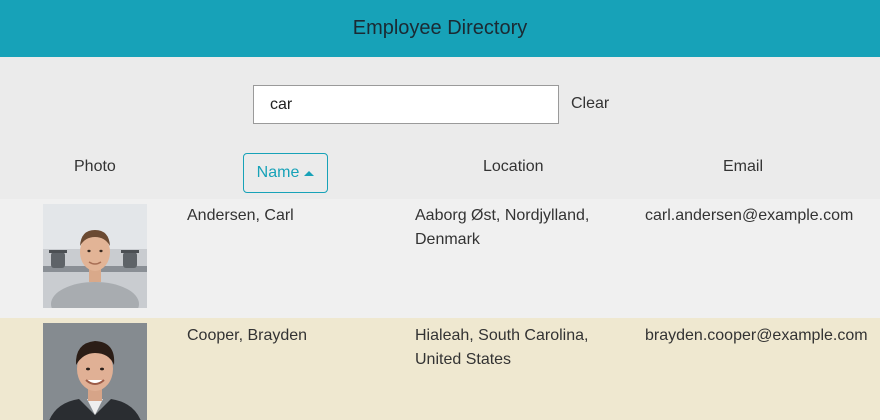 Image resolution: width=880 pixels, height=420 pixels. I want to click on employee-name: Andersen, Carl, so click(240, 215).